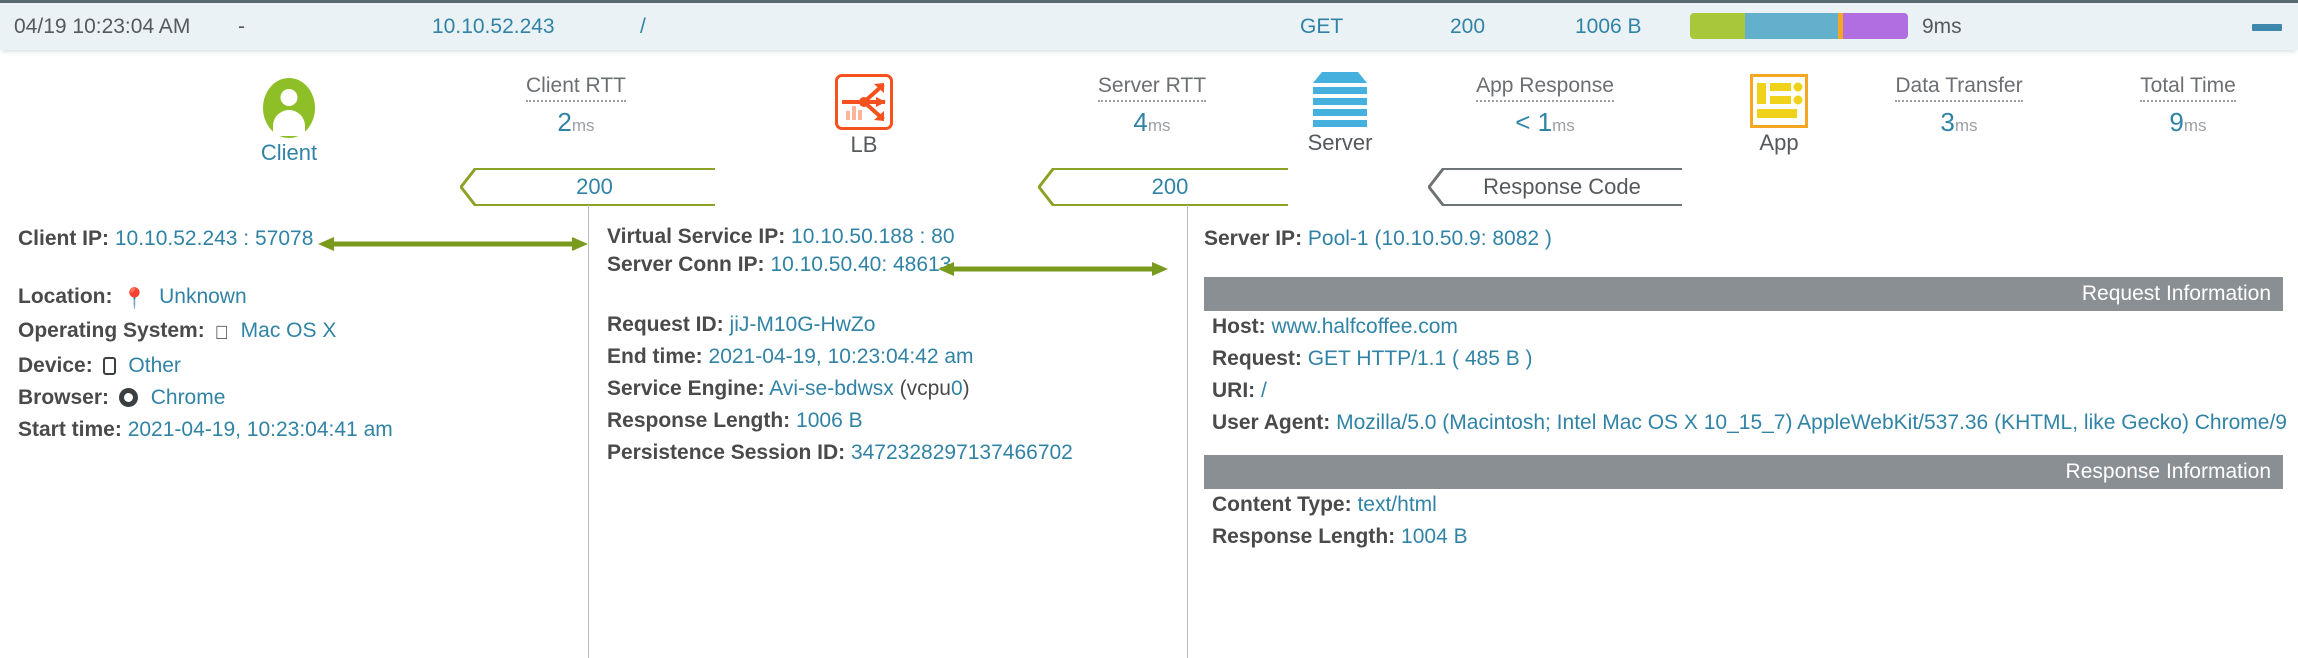  What do you see at coordinates (2188, 88) in the screenshot?
I see `metric-total-time-label: Total Time` at bounding box center [2188, 88].